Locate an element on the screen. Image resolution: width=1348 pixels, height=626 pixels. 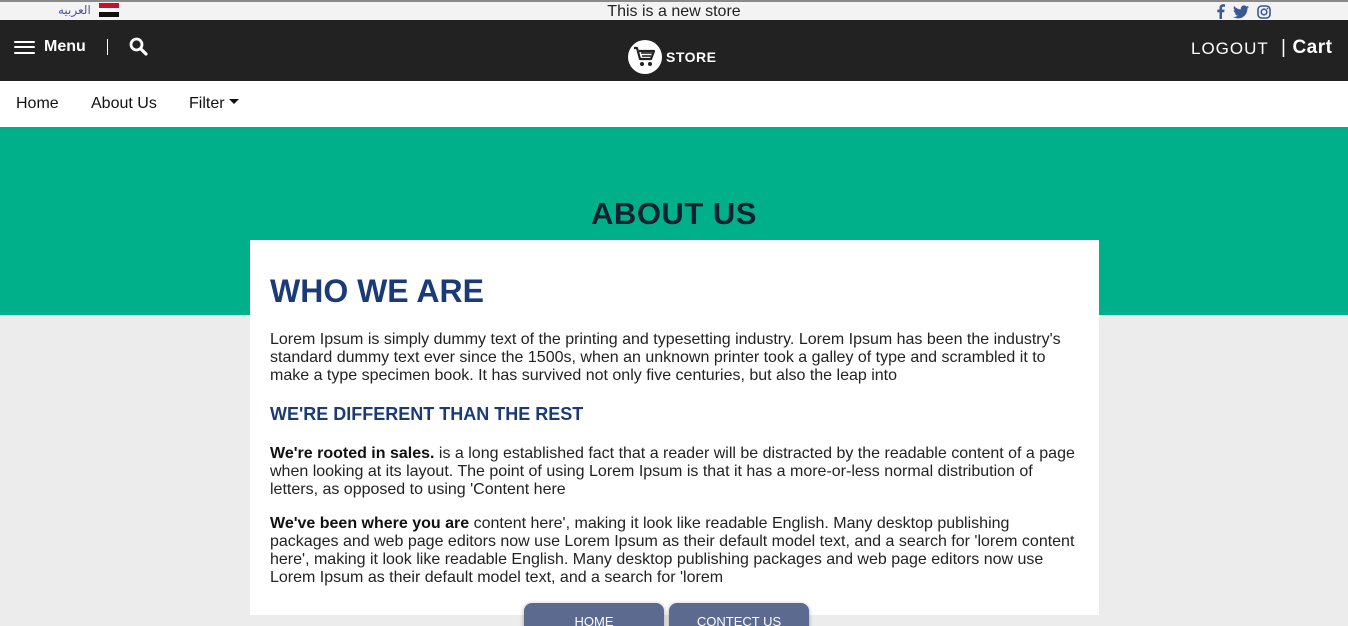
bottom-contact-button: CONTECT US is located at coordinates (739, 614).